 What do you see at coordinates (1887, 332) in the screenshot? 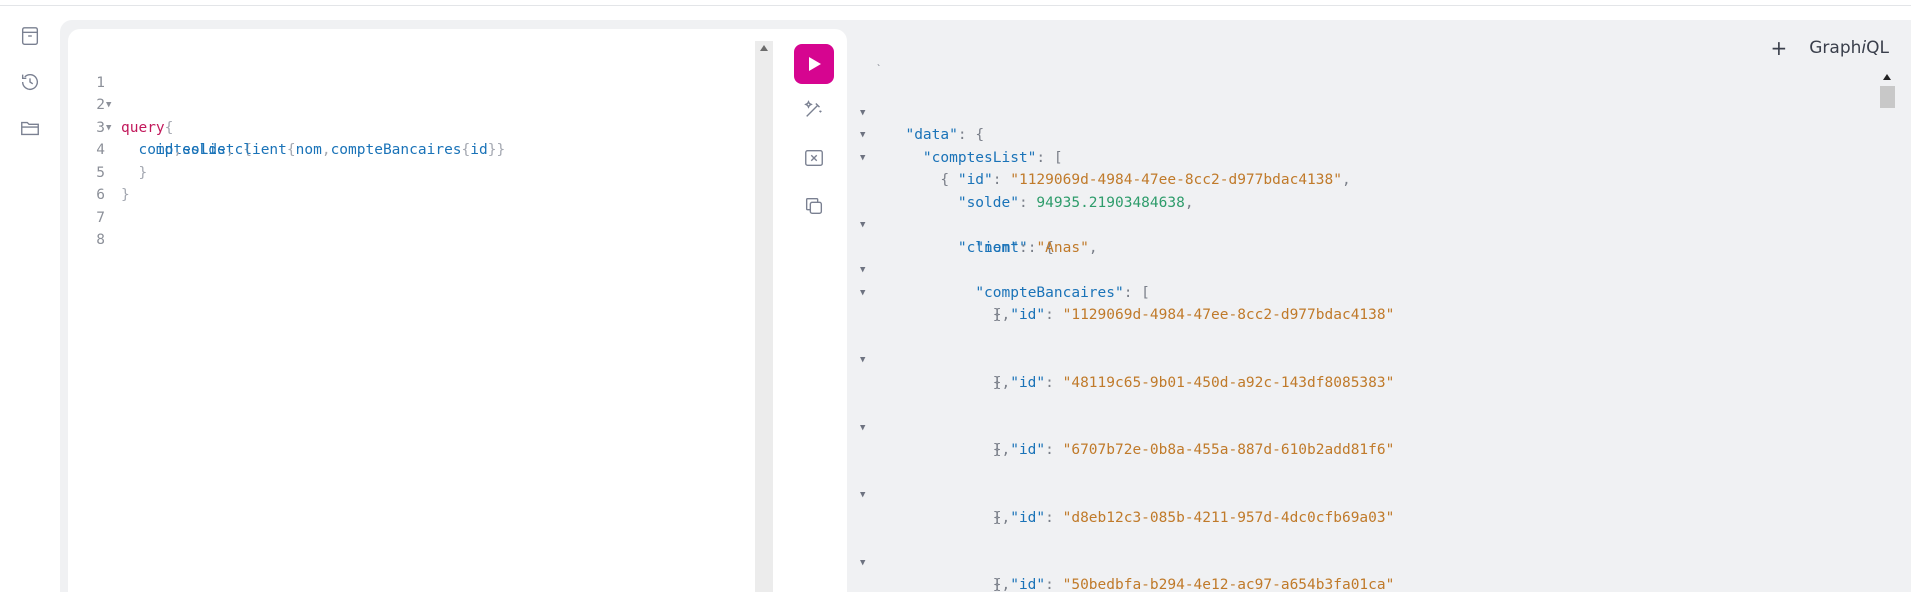
I see `result-scrollbar` at bounding box center [1887, 332].